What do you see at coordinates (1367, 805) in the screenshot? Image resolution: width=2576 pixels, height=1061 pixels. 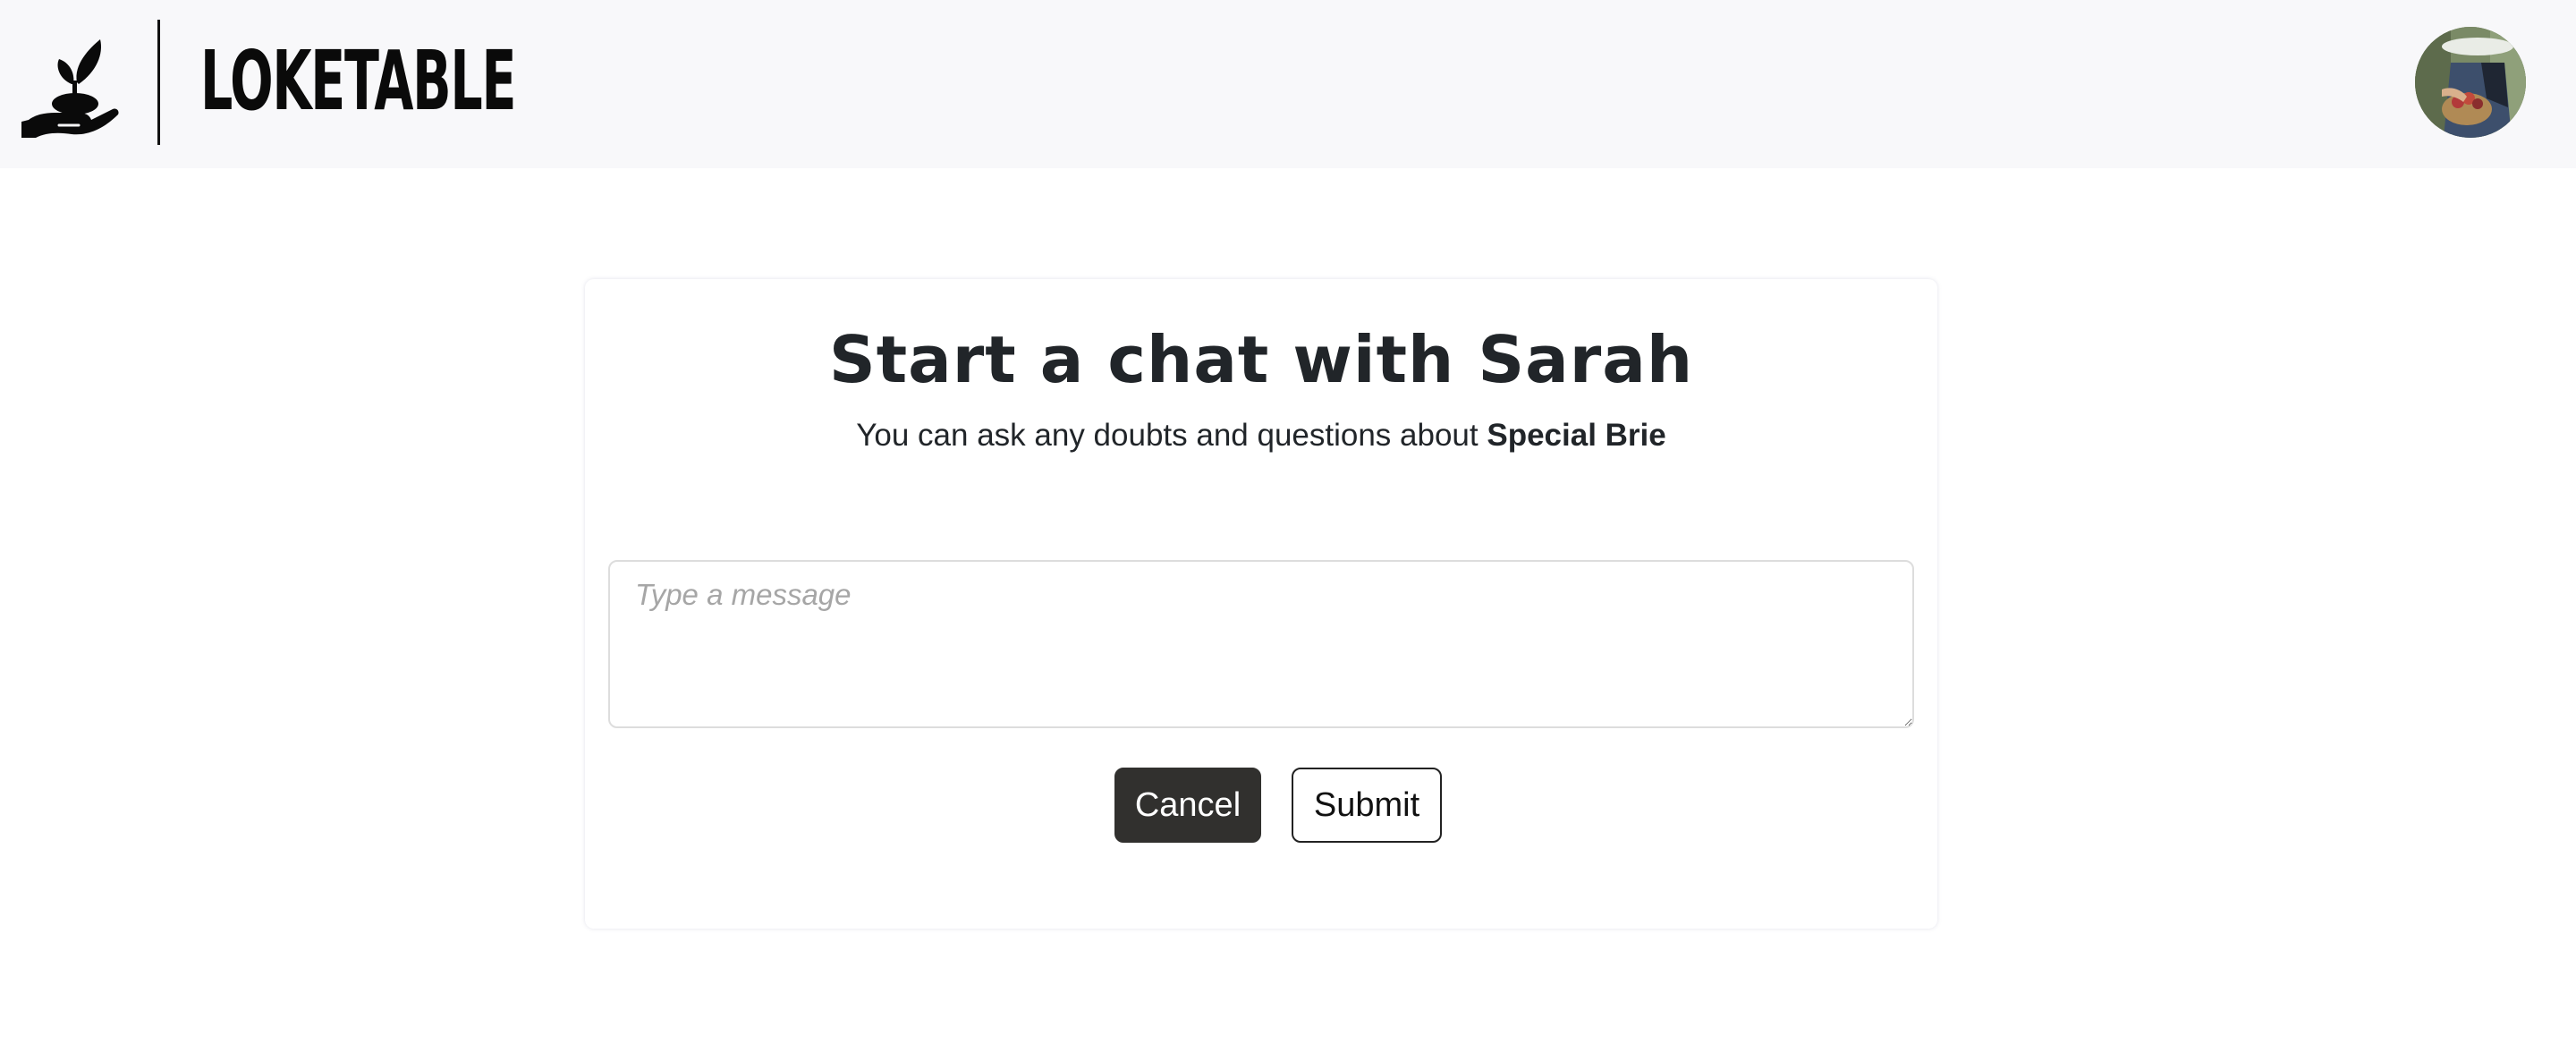 I see `submit-button: Submit` at bounding box center [1367, 805].